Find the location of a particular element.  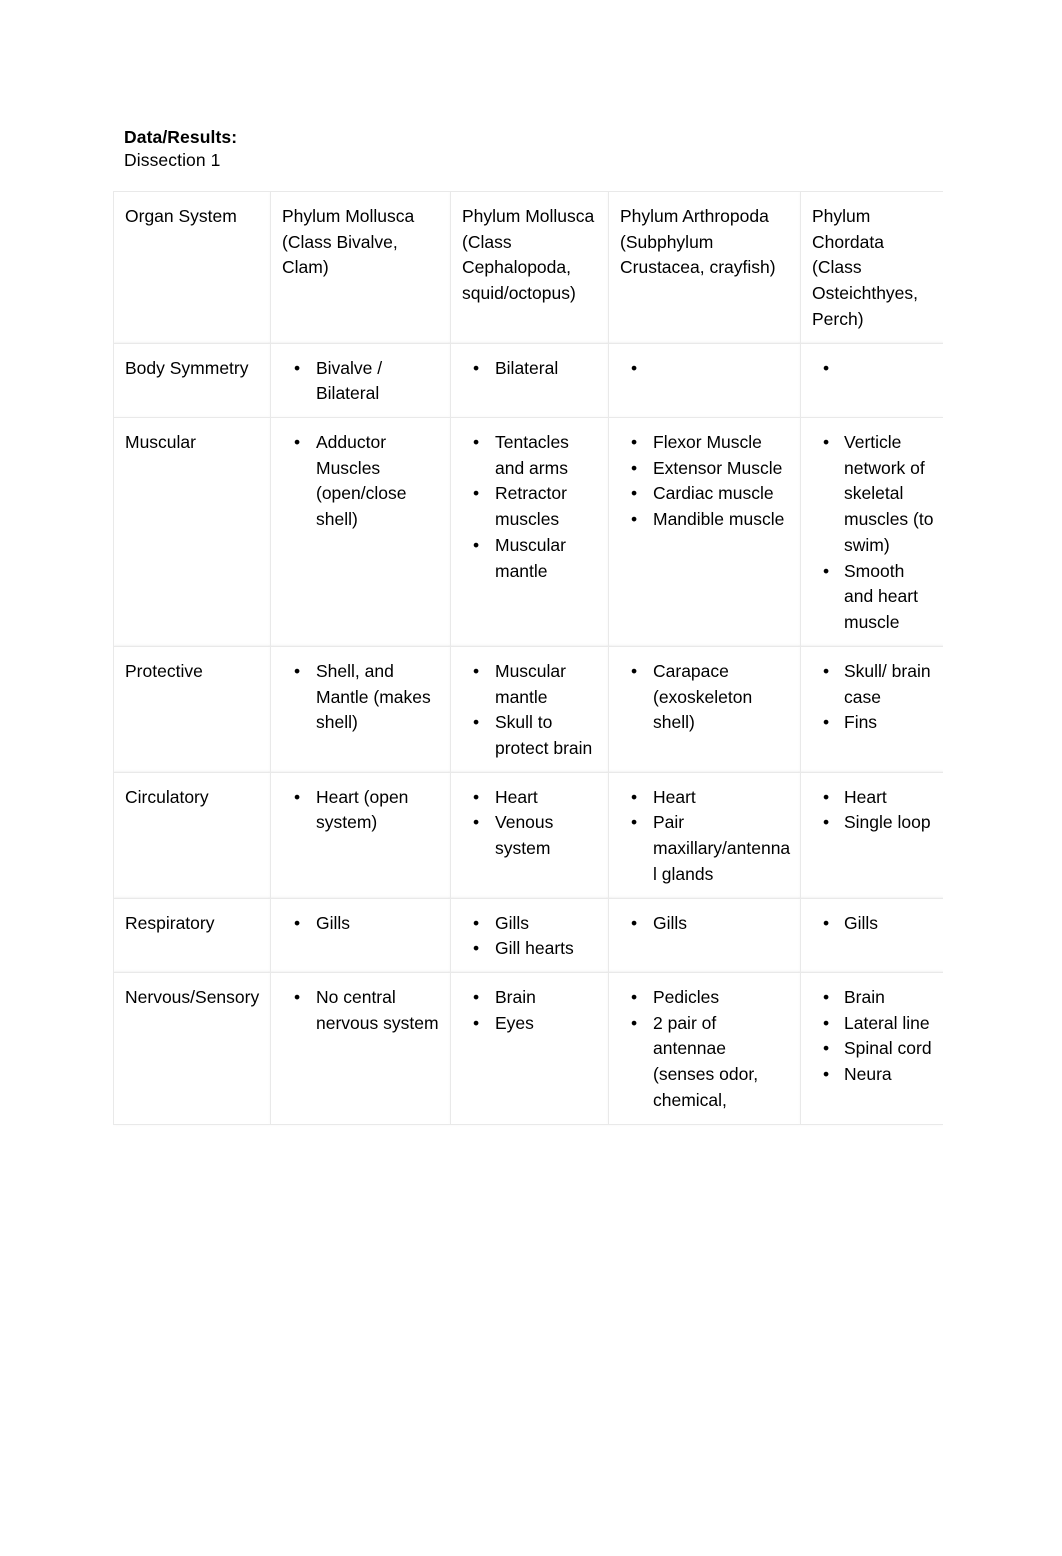

cell-bivalve: Heart (open system) is located at coordinates (360, 835).